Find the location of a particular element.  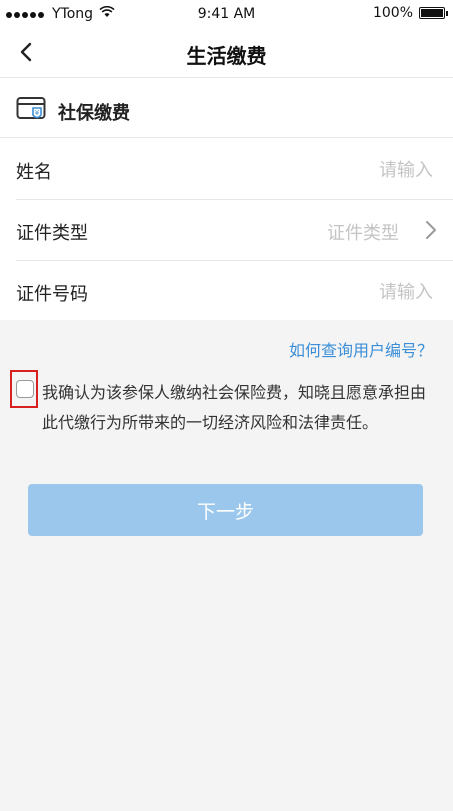

name-input is located at coordinates (333, 170).